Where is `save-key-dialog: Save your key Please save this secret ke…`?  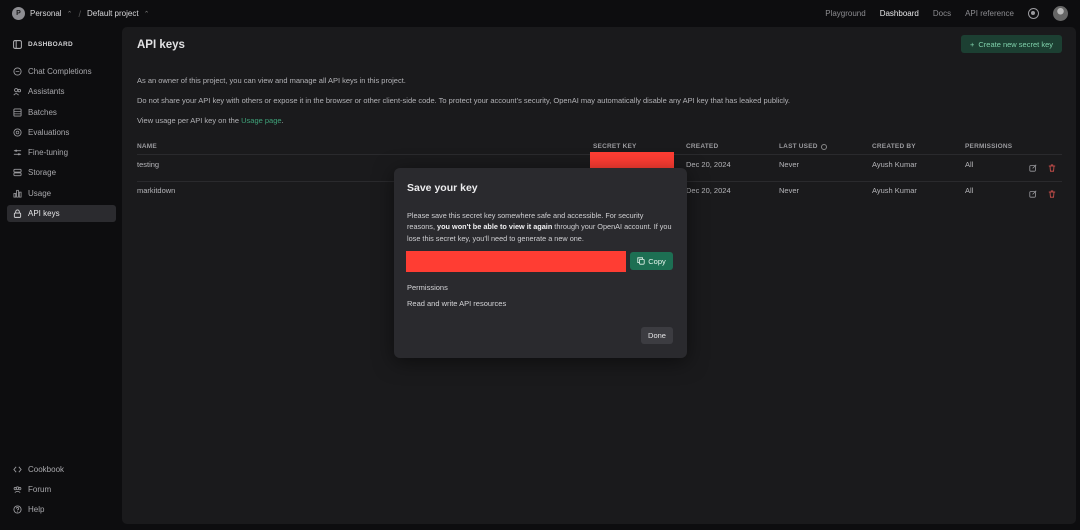
save-key-dialog: Save your key Please save this secret ke… is located at coordinates (540, 263).